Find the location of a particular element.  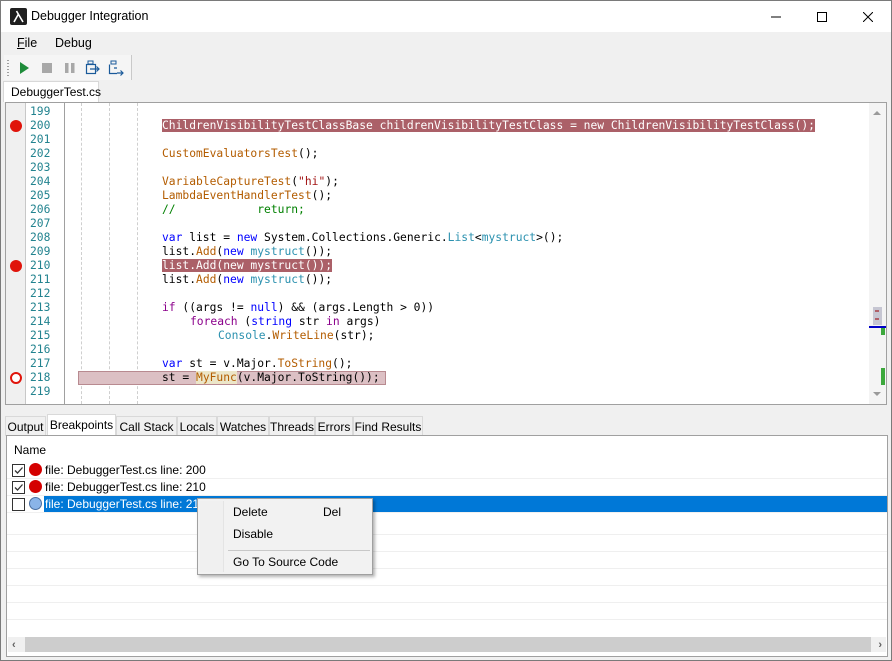

scroll-up-arrow-icon is located at coordinates (877, 113).